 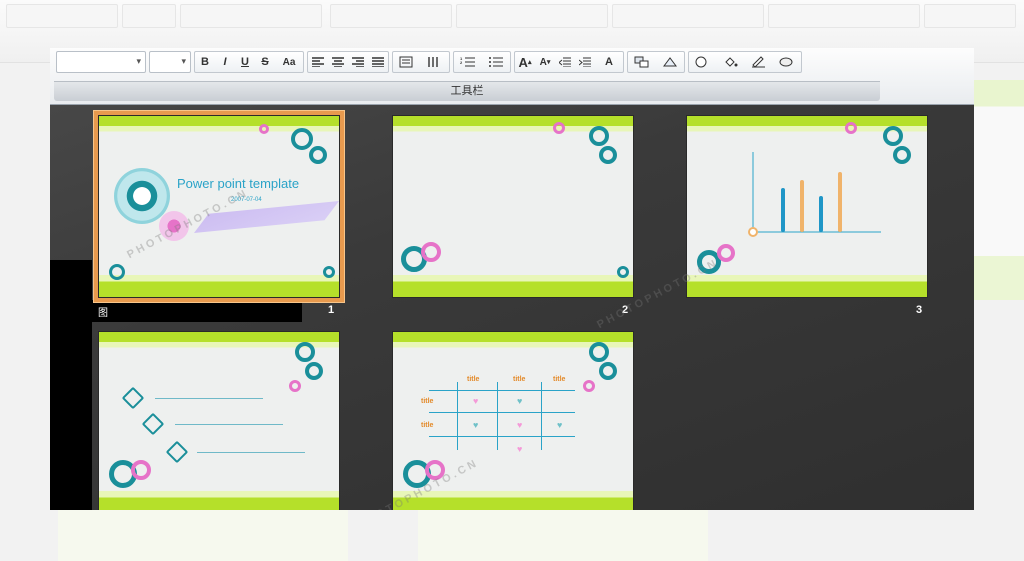 I want to click on shape-format-group, so click(x=745, y=62).